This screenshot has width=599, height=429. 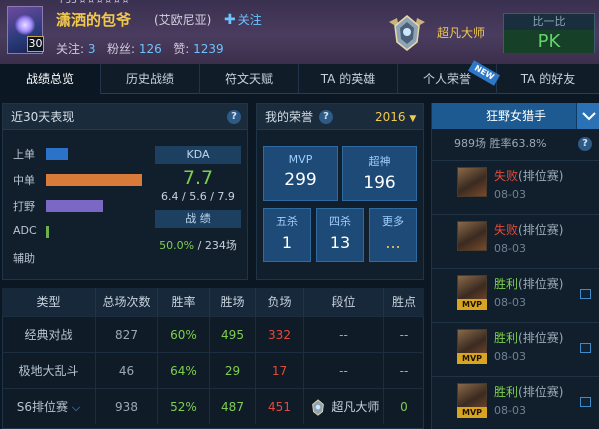 I want to click on tier-emblem-icon, so click(x=317, y=407).